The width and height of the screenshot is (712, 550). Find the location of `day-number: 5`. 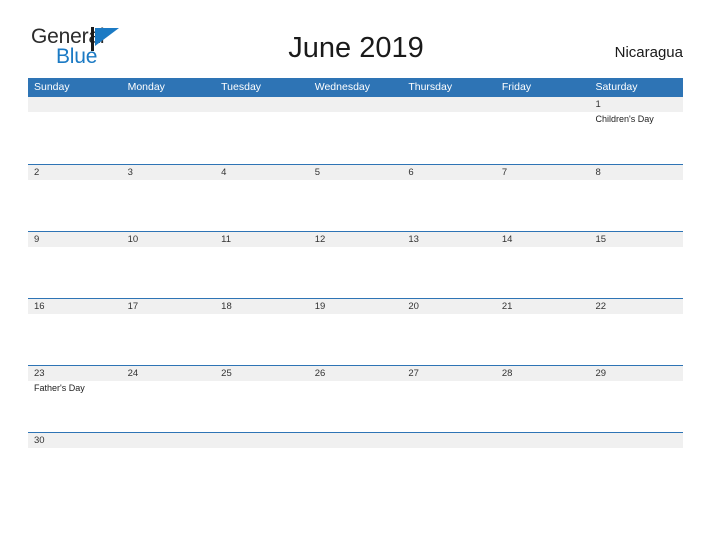

day-number: 5 is located at coordinates (356, 172).